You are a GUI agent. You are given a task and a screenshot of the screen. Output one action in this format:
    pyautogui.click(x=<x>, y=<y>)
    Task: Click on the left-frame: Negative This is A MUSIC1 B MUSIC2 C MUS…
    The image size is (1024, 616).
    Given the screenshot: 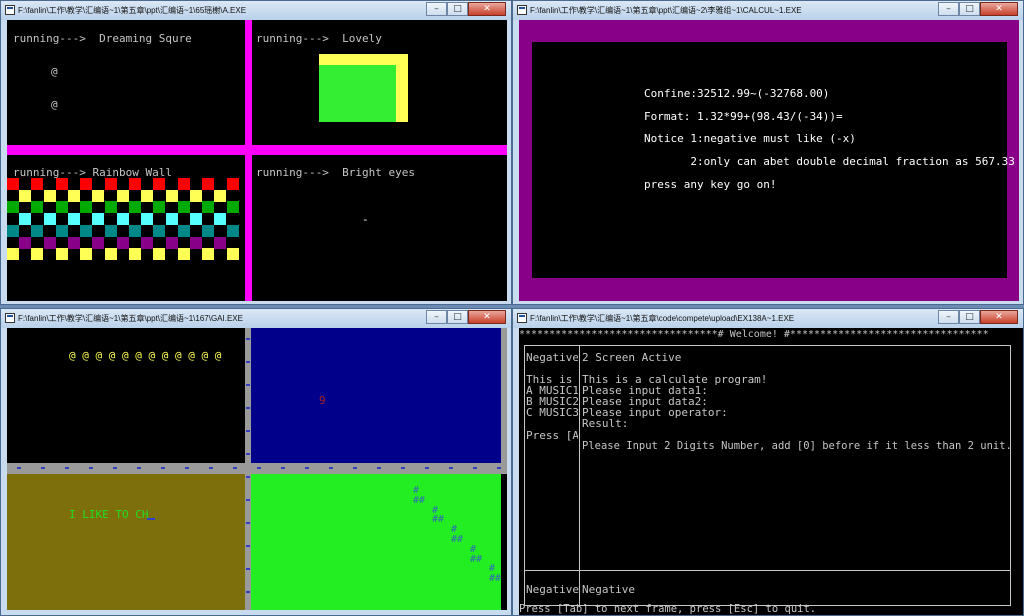 What is the action you would take?
    pyautogui.click(x=552, y=451)
    